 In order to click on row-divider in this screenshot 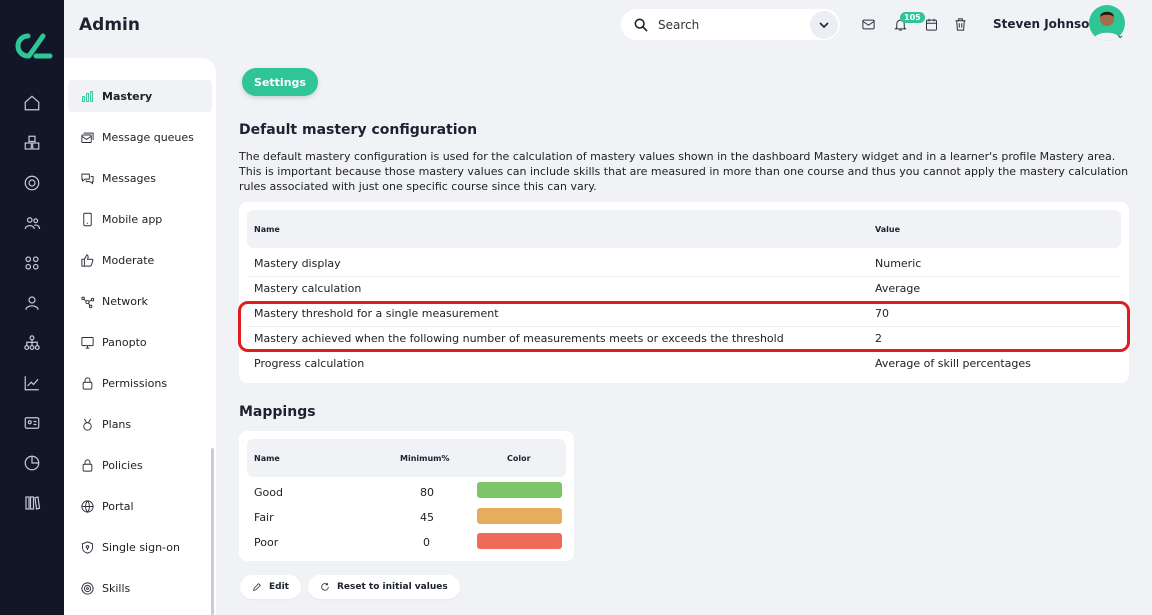, I will do `click(684, 276)`.